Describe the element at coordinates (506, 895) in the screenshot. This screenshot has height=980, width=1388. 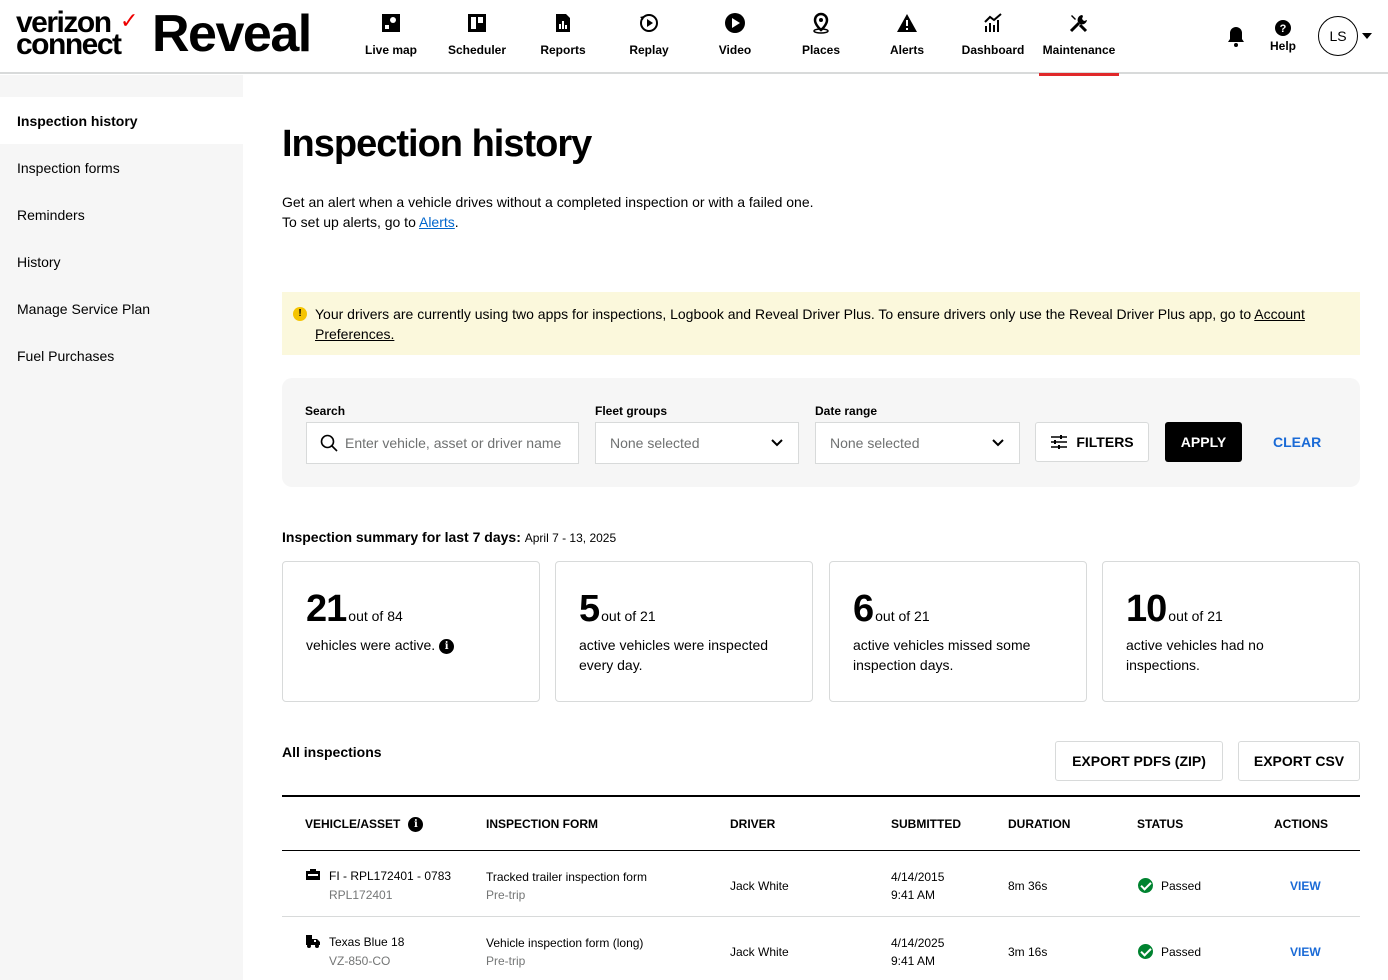
I see `inspection-type: Pre-trip` at that location.